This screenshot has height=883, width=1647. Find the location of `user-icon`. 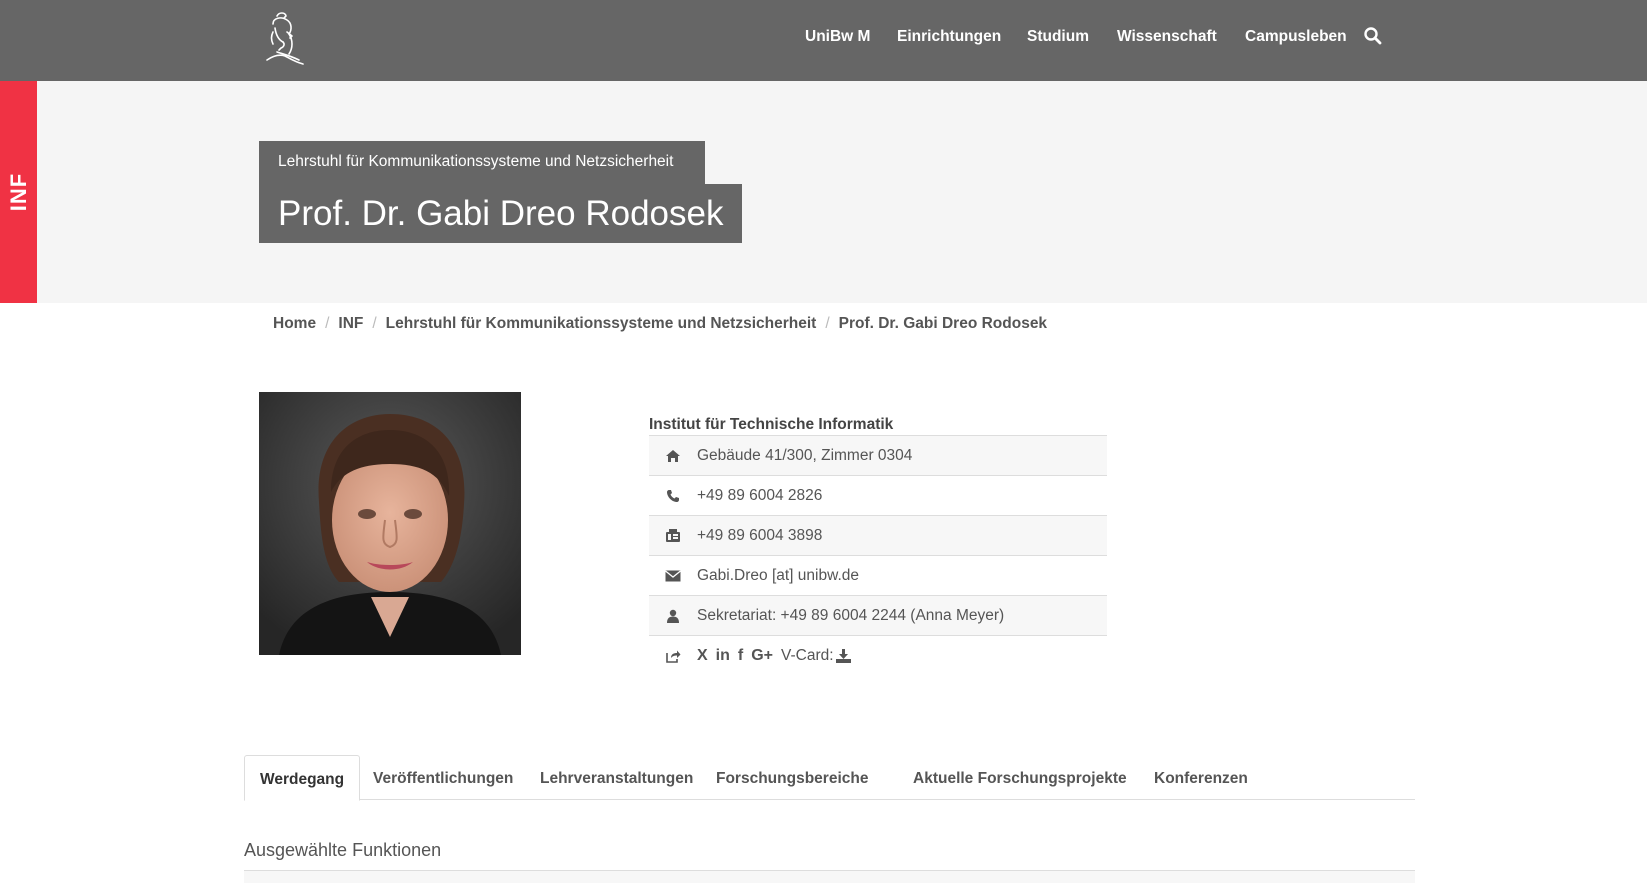

user-icon is located at coordinates (673, 616).